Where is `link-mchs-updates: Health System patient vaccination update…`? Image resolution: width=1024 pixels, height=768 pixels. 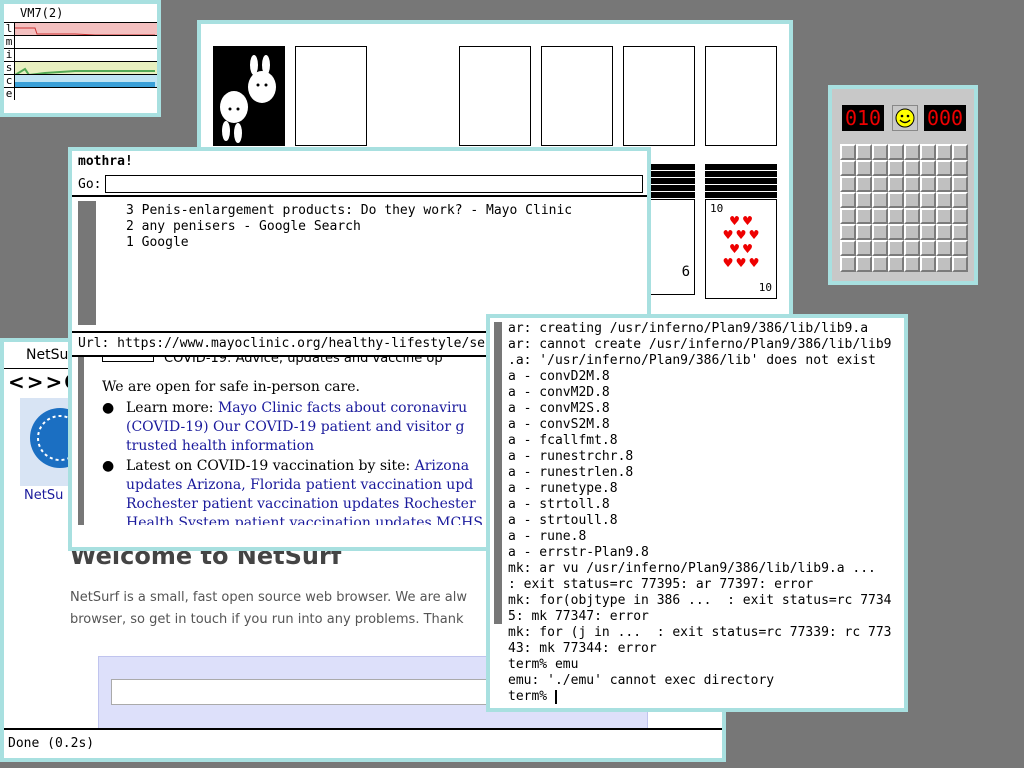
link-mchs-updates: Health System patient vaccination update… is located at coordinates (304, 520).